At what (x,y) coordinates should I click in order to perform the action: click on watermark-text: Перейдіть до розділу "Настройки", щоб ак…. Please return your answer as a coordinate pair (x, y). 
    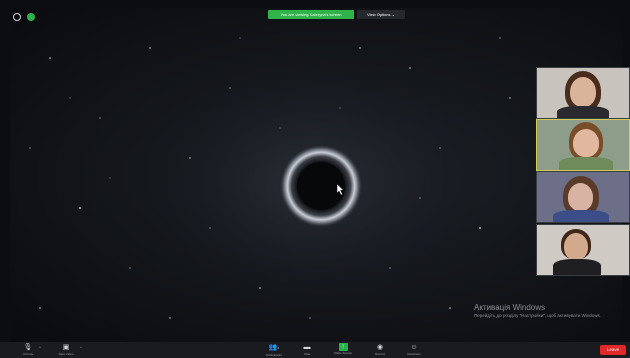
    Looking at the image, I should click on (538, 315).